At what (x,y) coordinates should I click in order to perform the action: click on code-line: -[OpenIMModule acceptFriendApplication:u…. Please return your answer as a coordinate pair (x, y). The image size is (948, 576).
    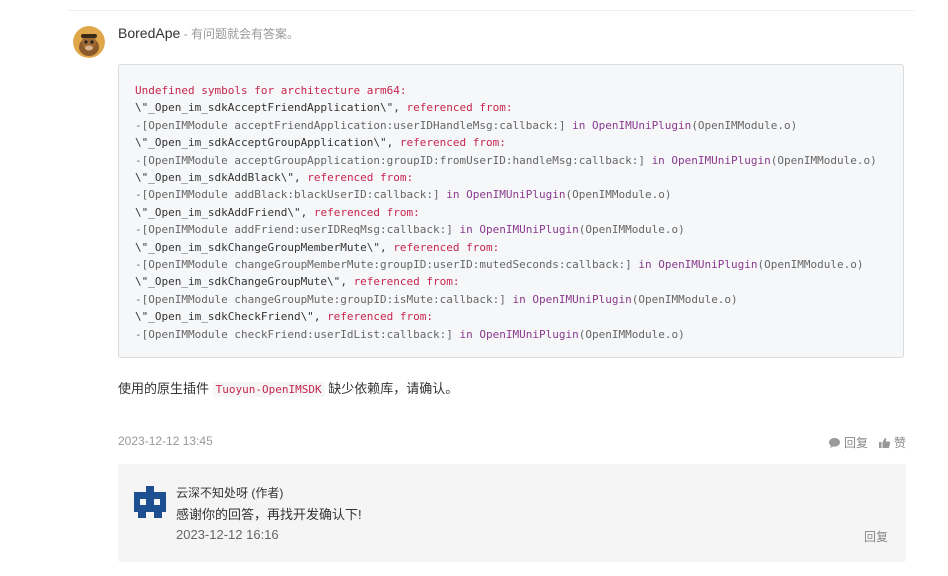
    Looking at the image, I should click on (519, 125).